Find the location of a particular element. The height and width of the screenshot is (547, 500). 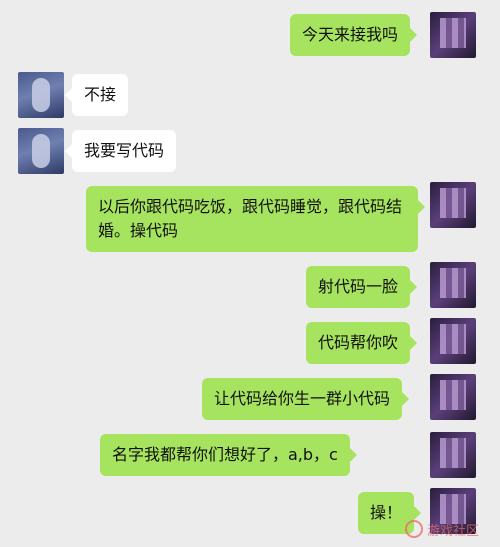

received-message-bubble: 不接 is located at coordinates (96, 95).